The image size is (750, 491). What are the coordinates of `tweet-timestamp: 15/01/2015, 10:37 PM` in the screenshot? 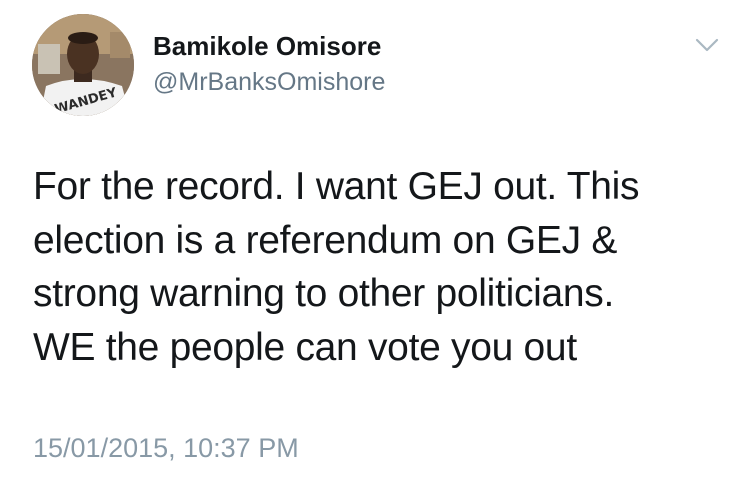 It's located at (166, 448).